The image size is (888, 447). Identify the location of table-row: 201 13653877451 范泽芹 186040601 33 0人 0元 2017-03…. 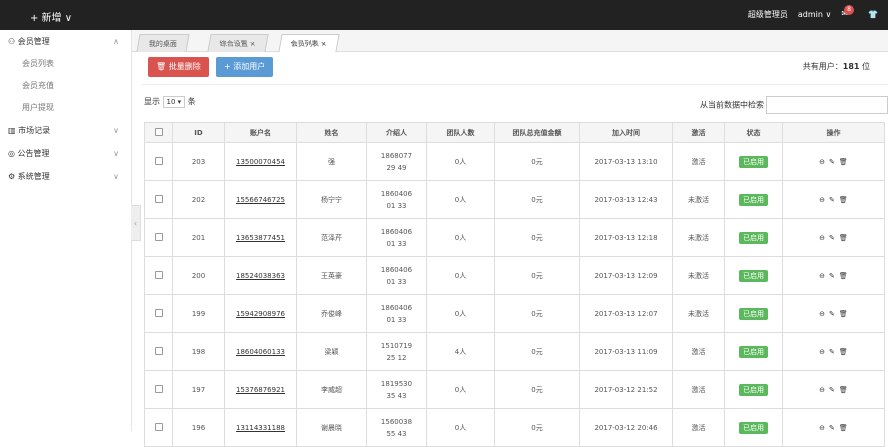
(514, 237).